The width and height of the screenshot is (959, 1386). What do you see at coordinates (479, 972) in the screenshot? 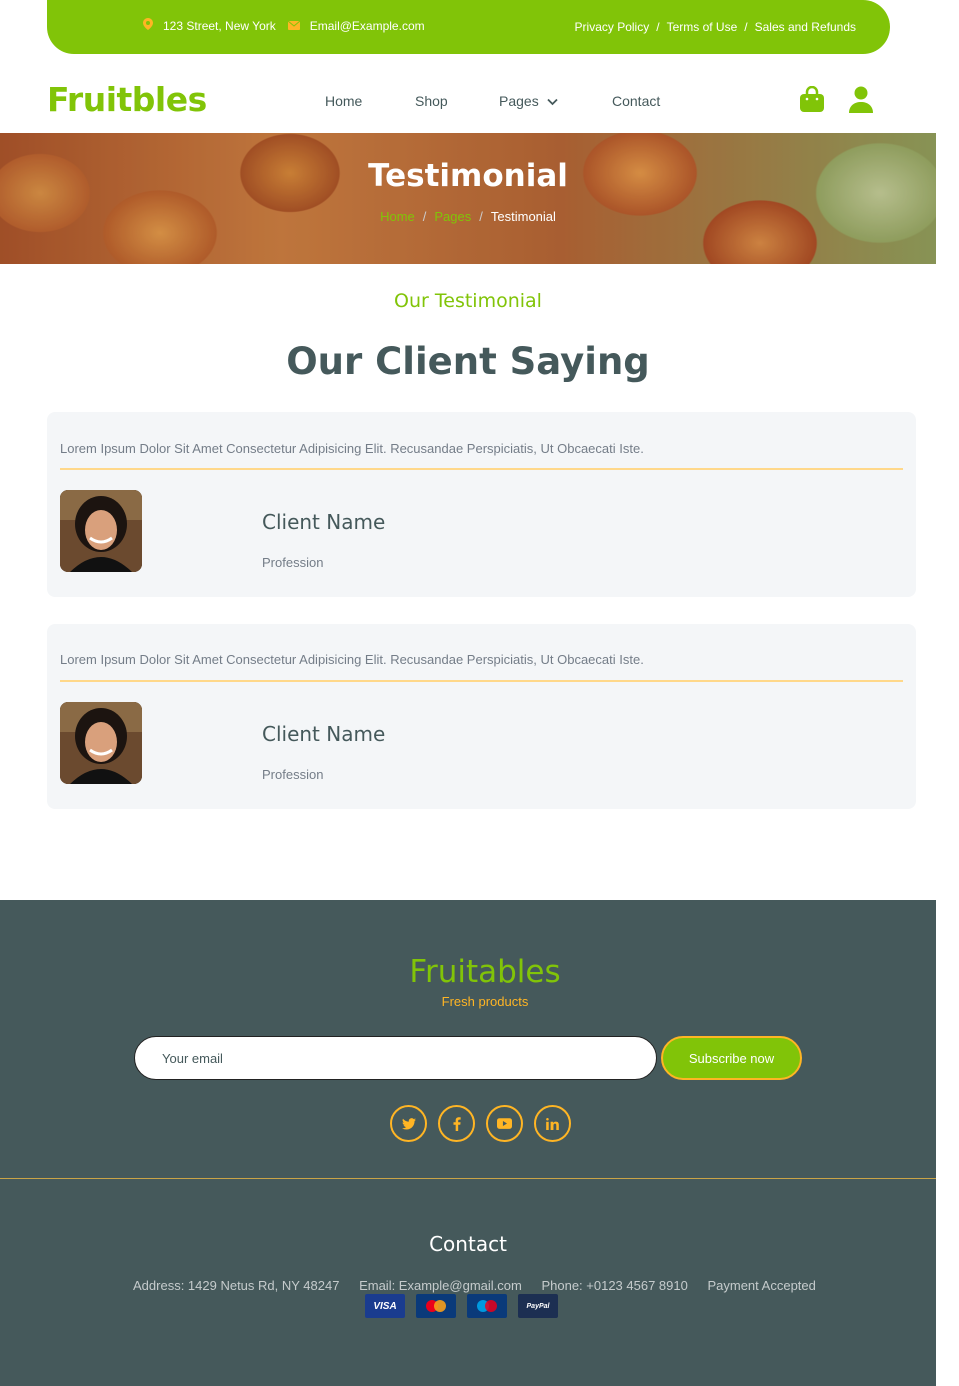
I see `footer-brand: Fruitables` at bounding box center [479, 972].